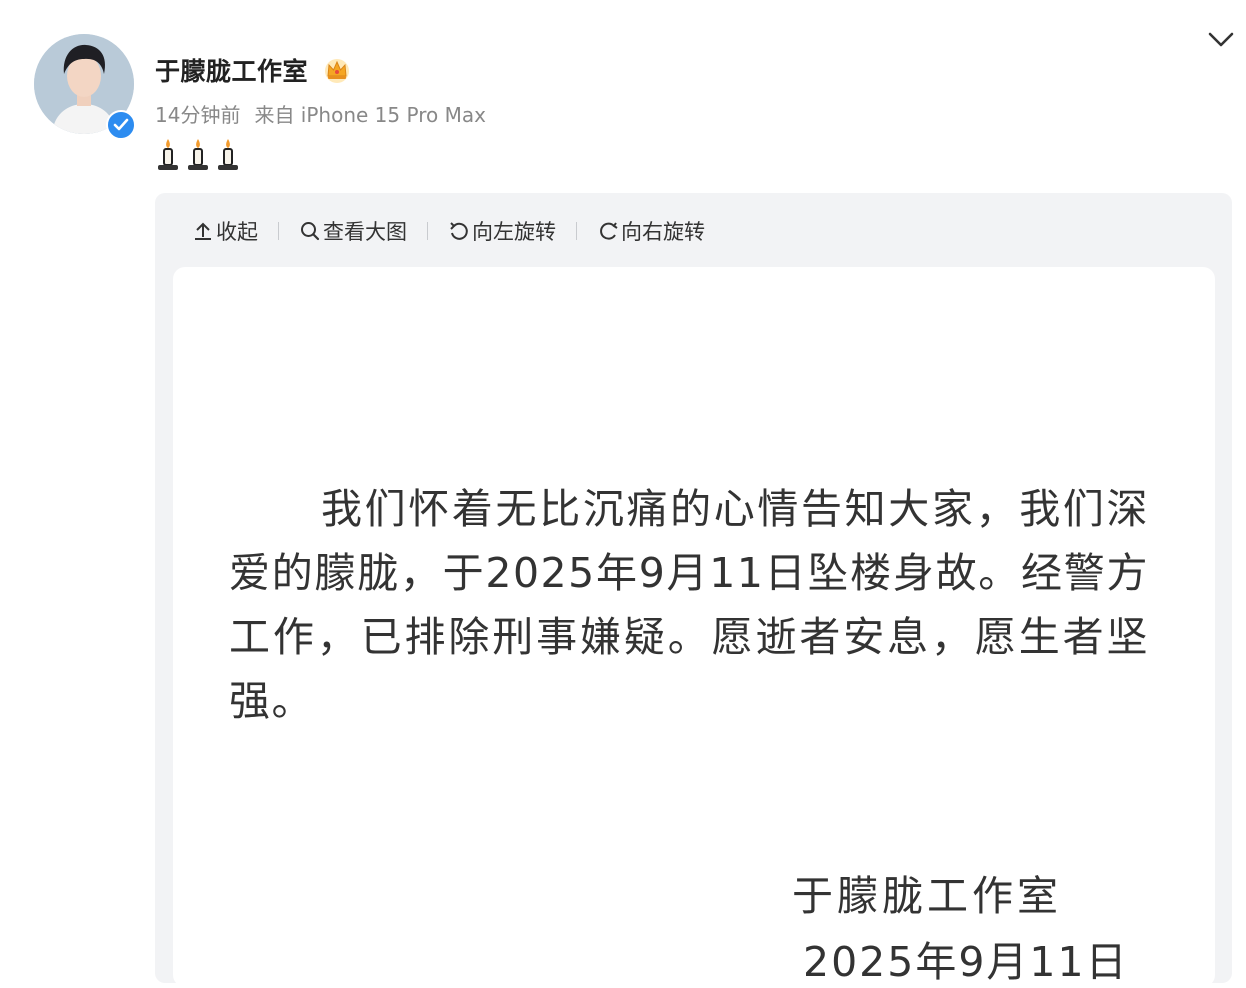 The height and width of the screenshot is (988, 1246). I want to click on watermark: 乐, so click(1139, 944).